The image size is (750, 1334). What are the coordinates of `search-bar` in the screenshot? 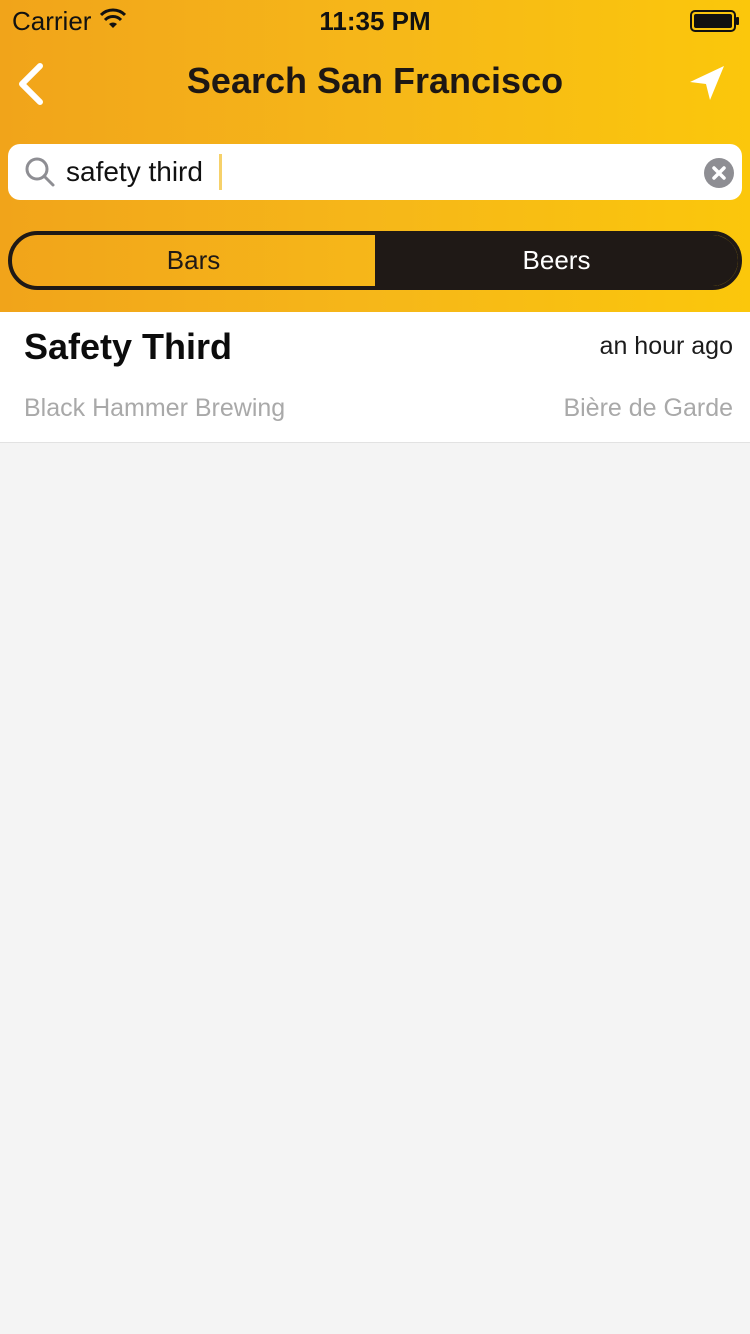 It's located at (375, 172).